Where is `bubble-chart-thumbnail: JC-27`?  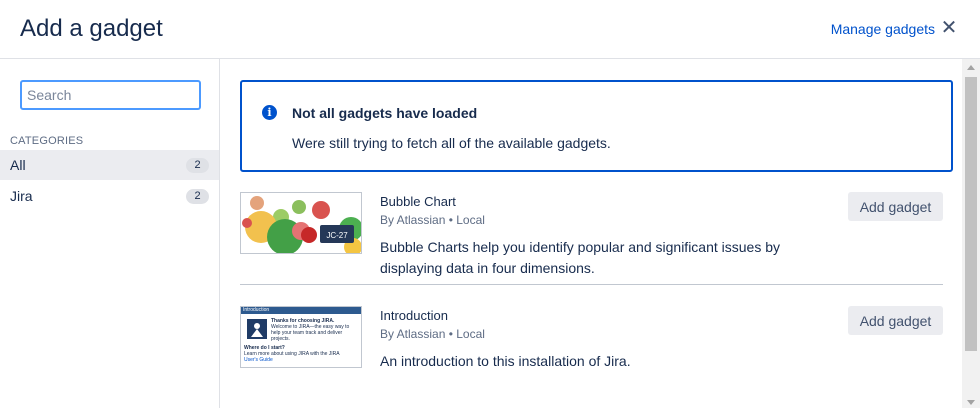
bubble-chart-thumbnail: JC-27 is located at coordinates (301, 223).